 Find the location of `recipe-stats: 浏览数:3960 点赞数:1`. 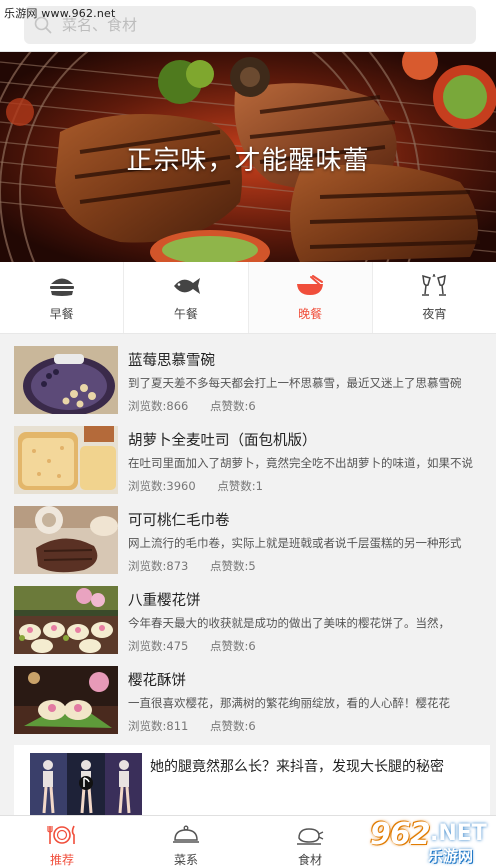

recipe-stats: 浏览数:3960 点赞数:1 is located at coordinates (204, 486).